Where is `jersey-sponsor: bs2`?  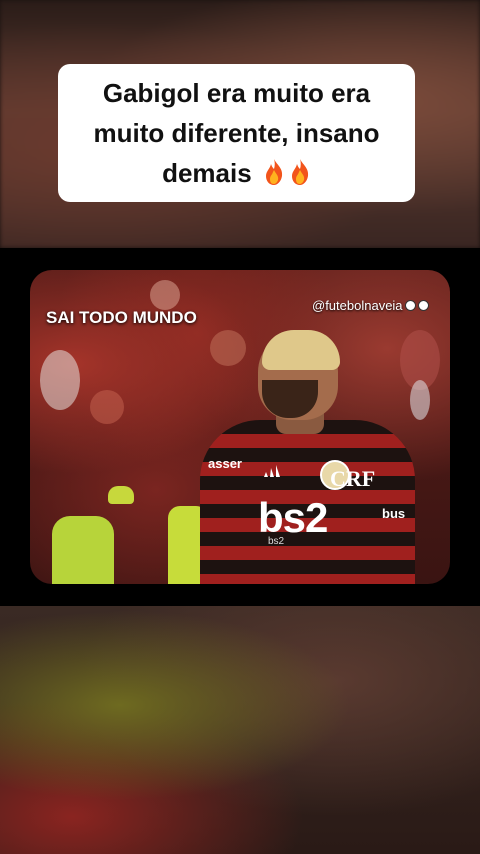
jersey-sponsor: bs2 is located at coordinates (293, 517).